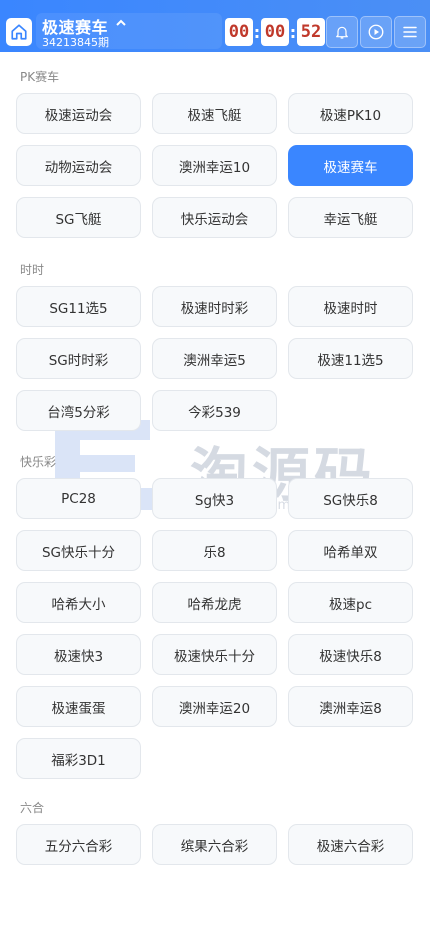 This screenshot has width=430, height=932. What do you see at coordinates (350, 844) in the screenshot?
I see `lottery-item: 极速六合彩` at bounding box center [350, 844].